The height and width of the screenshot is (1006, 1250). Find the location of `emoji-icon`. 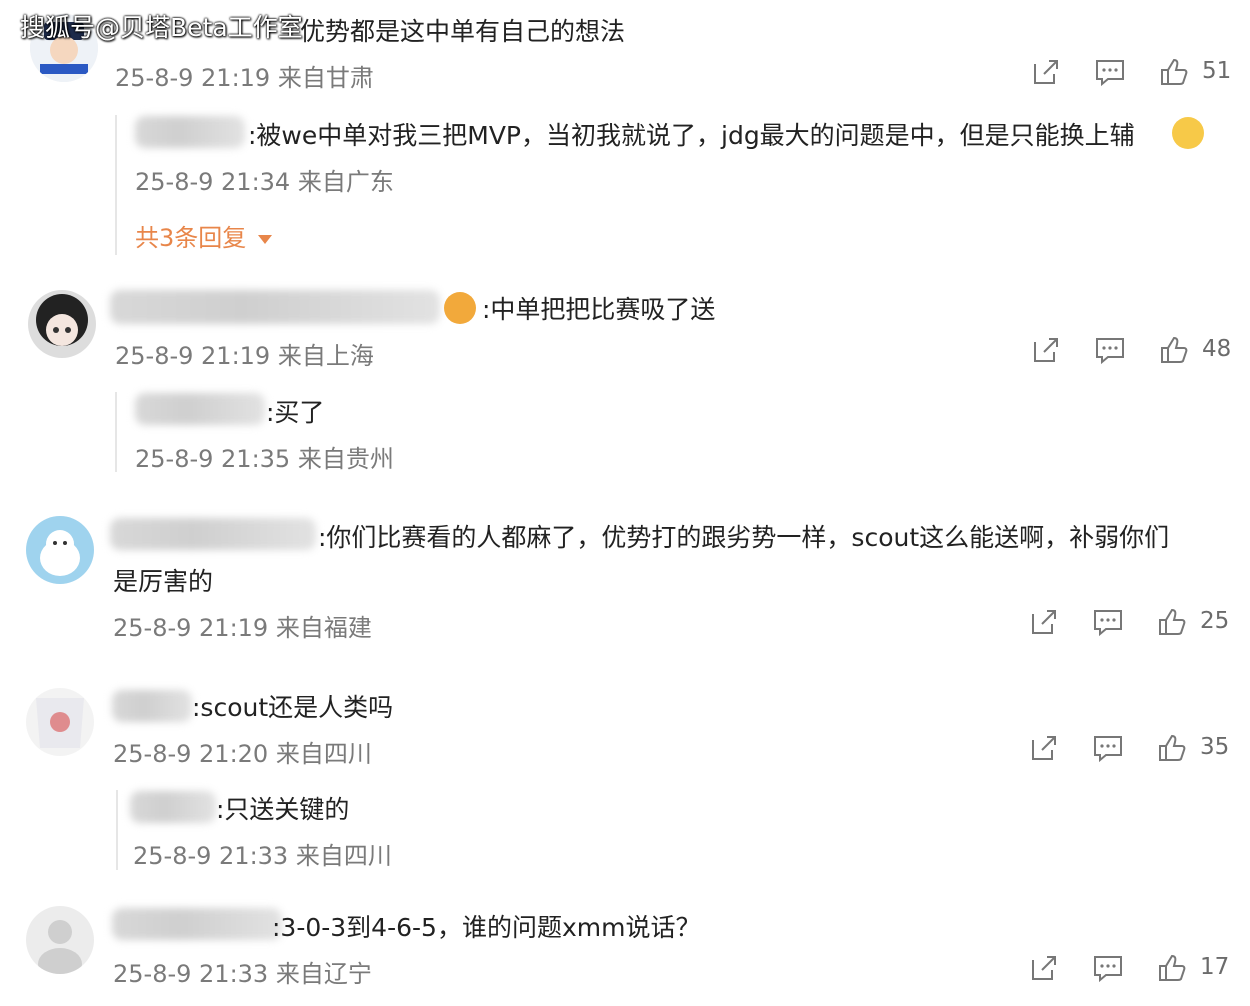

emoji-icon is located at coordinates (1188, 133).